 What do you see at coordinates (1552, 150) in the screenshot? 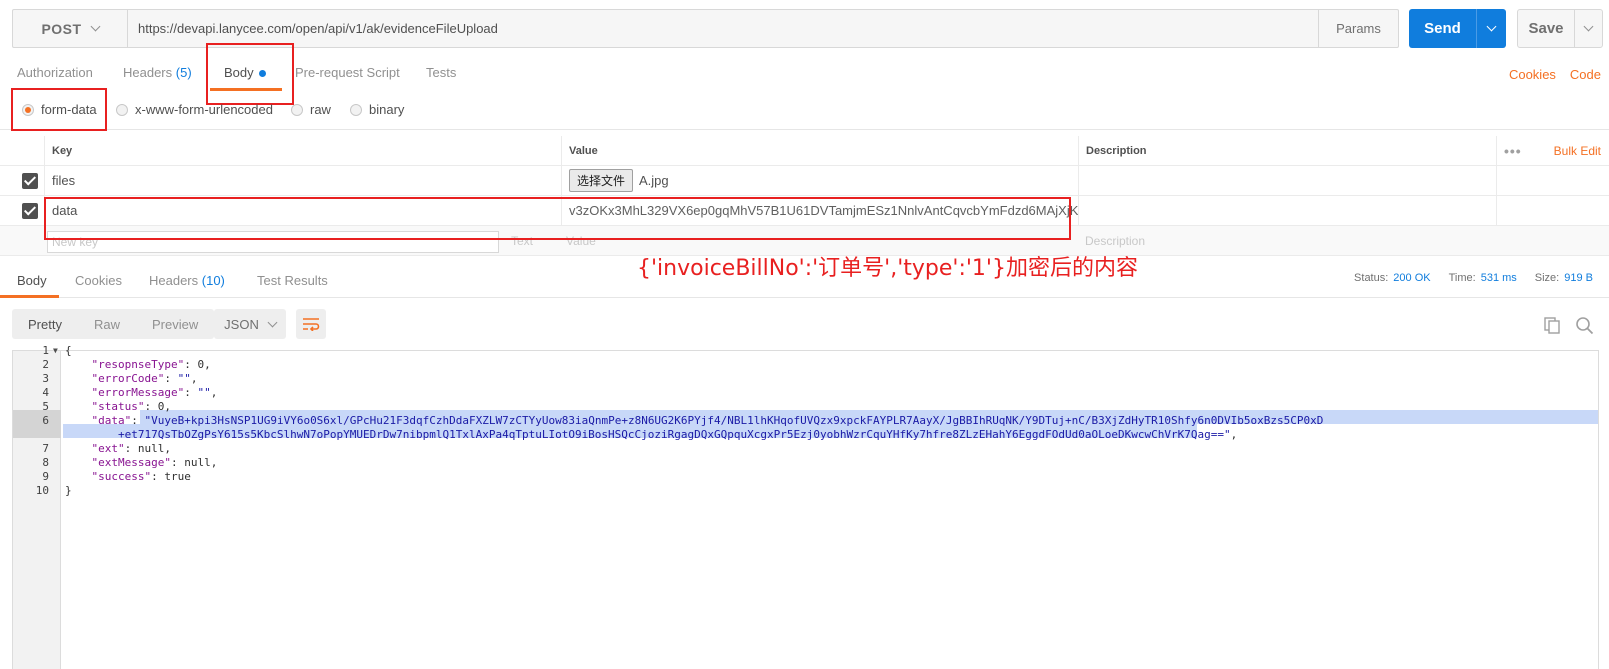
I see `table-actions: ••• Bulk Edit` at bounding box center [1552, 150].